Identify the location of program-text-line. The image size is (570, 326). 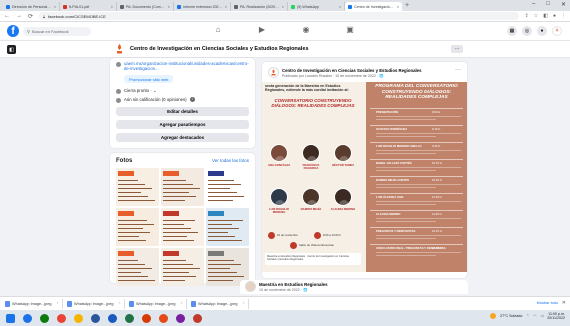
(418, 134).